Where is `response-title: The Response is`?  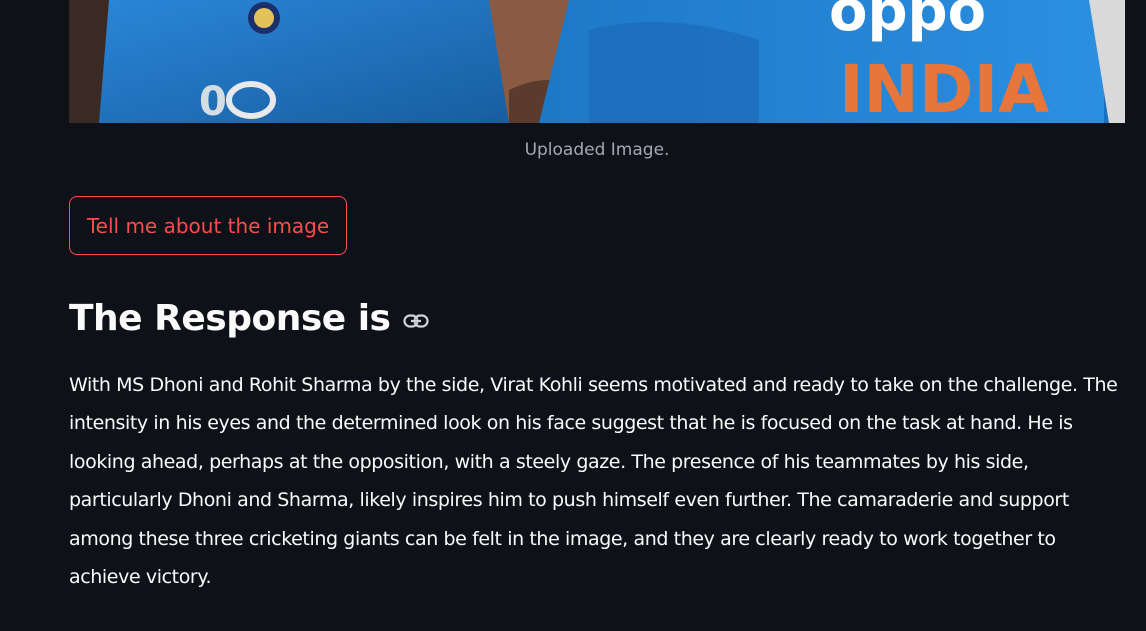
response-title: The Response is is located at coordinates (230, 318).